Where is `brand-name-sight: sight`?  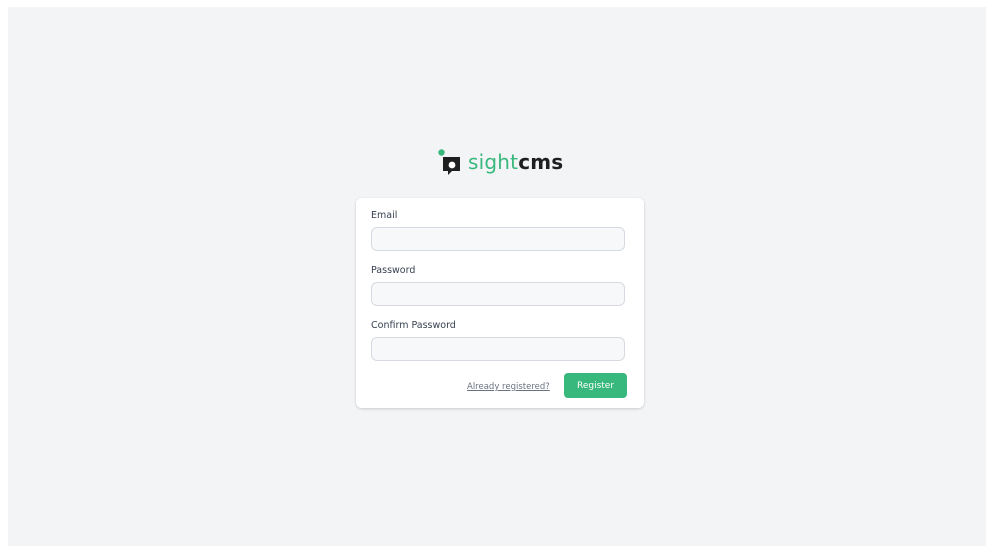 brand-name-sight: sight is located at coordinates (493, 162).